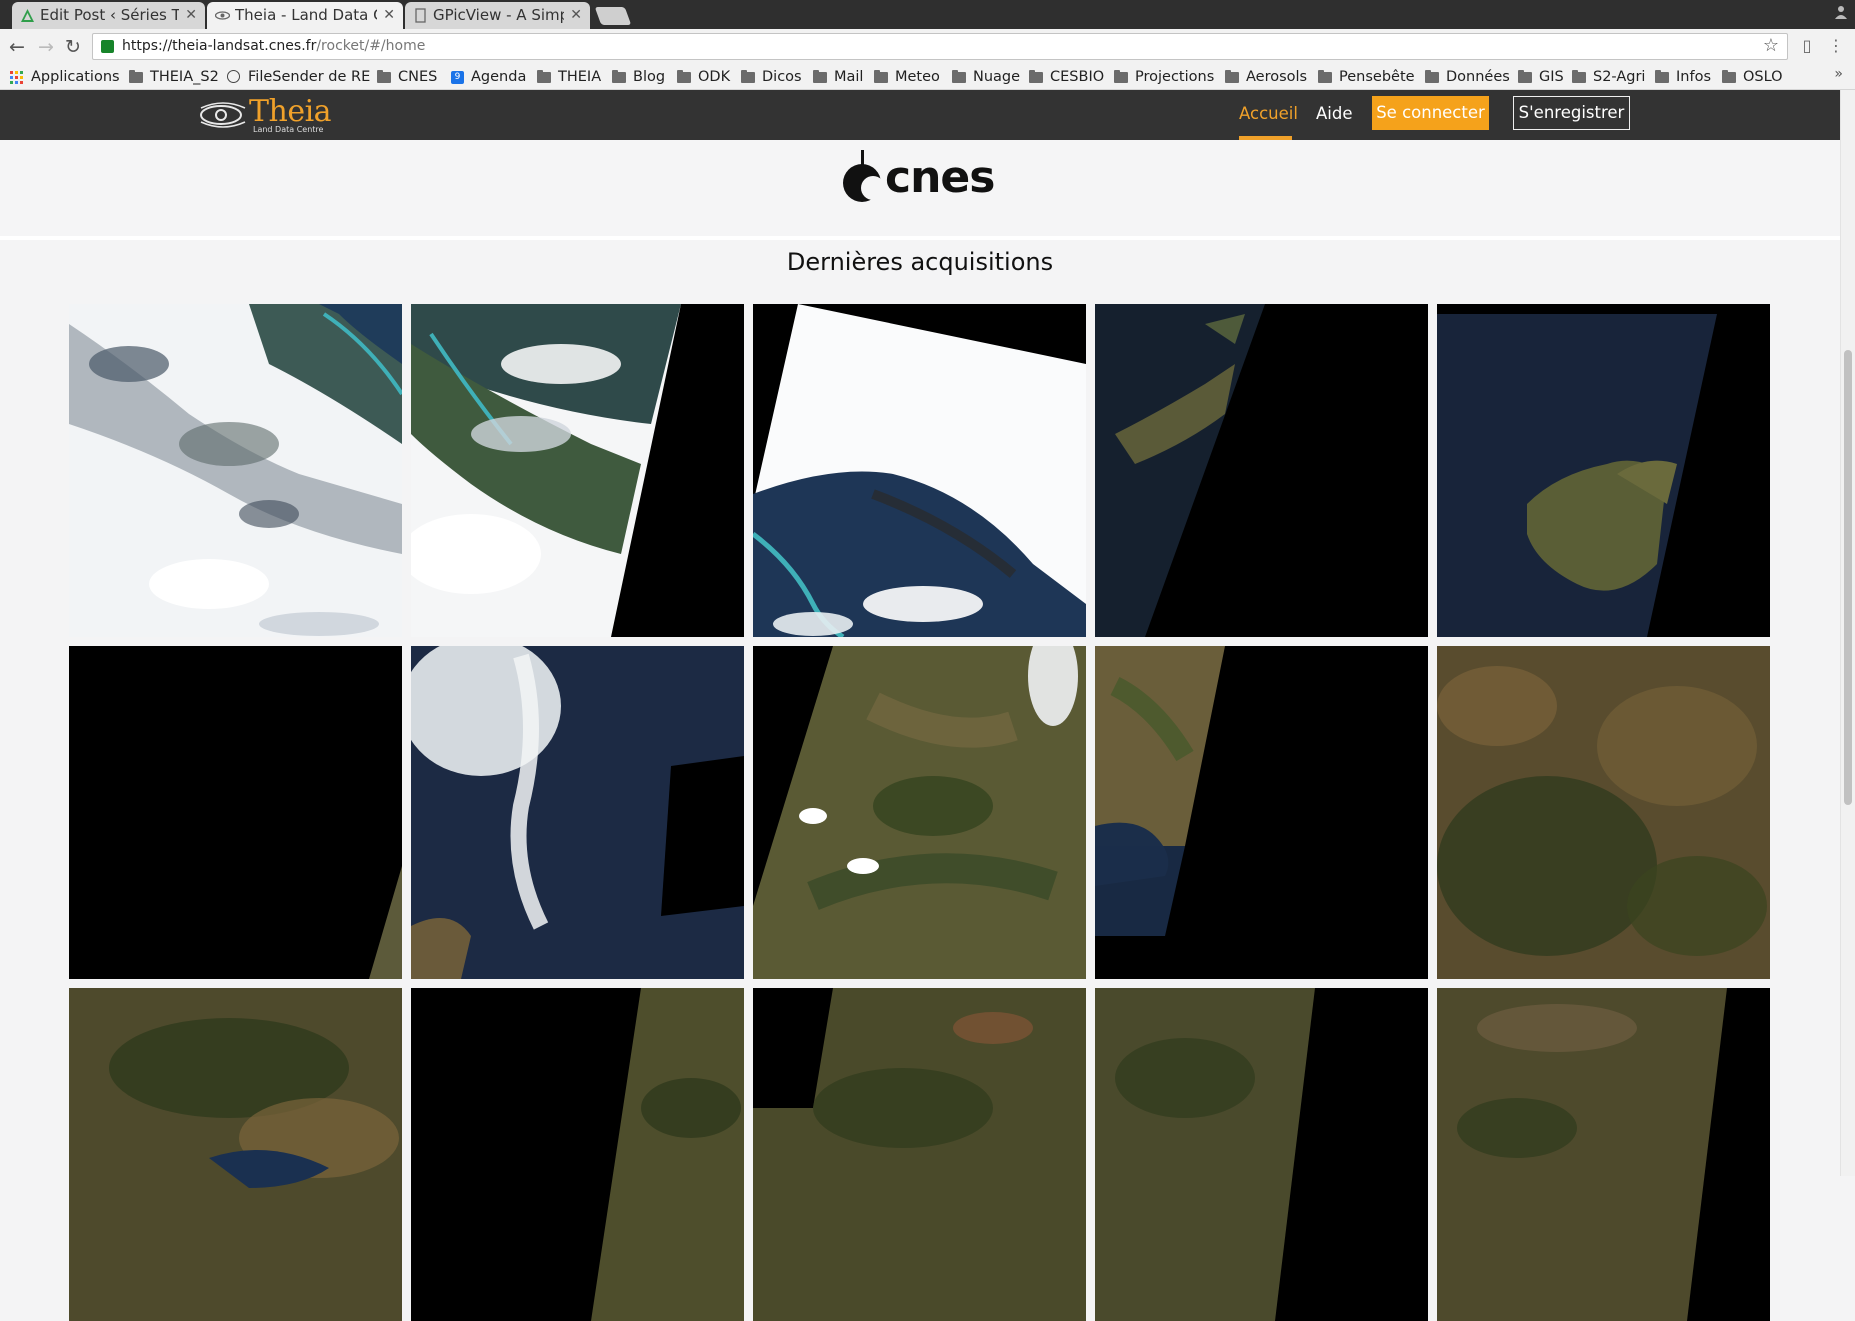 The height and width of the screenshot is (1321, 1855). I want to click on apps-grid-icon, so click(16, 77).